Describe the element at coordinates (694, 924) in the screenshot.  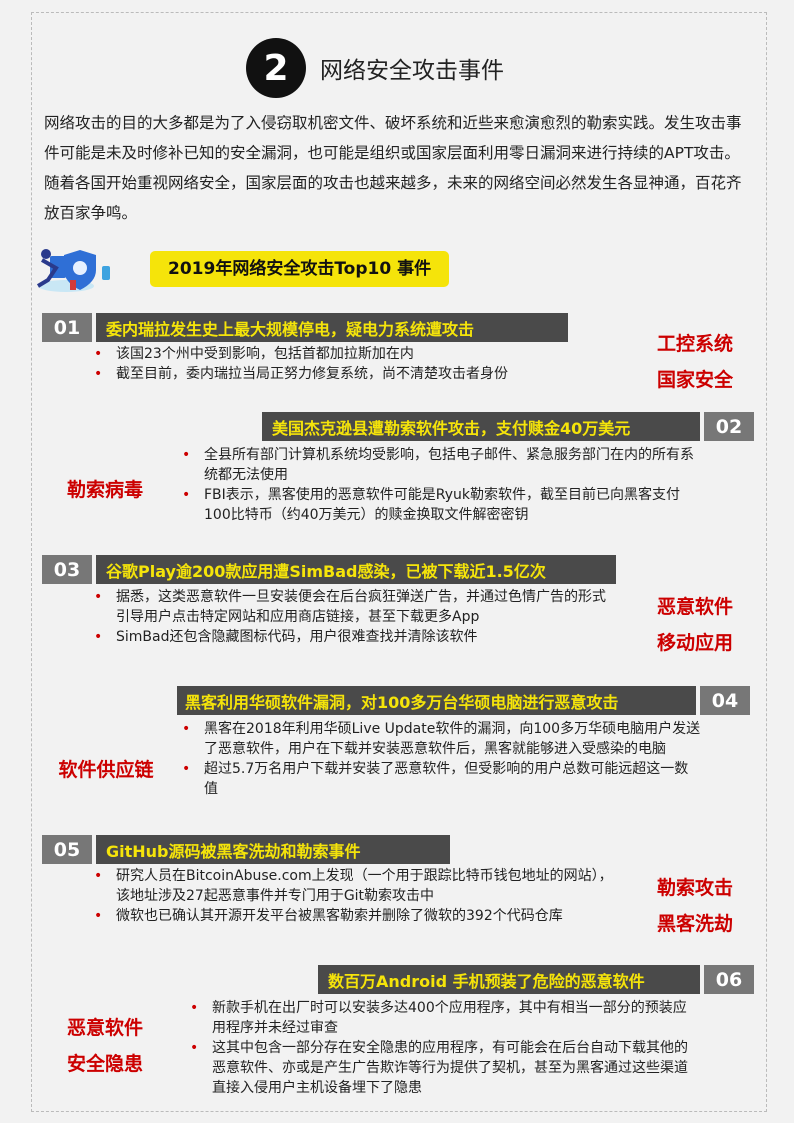
I see `tag-label: 黑客洗劫` at that location.